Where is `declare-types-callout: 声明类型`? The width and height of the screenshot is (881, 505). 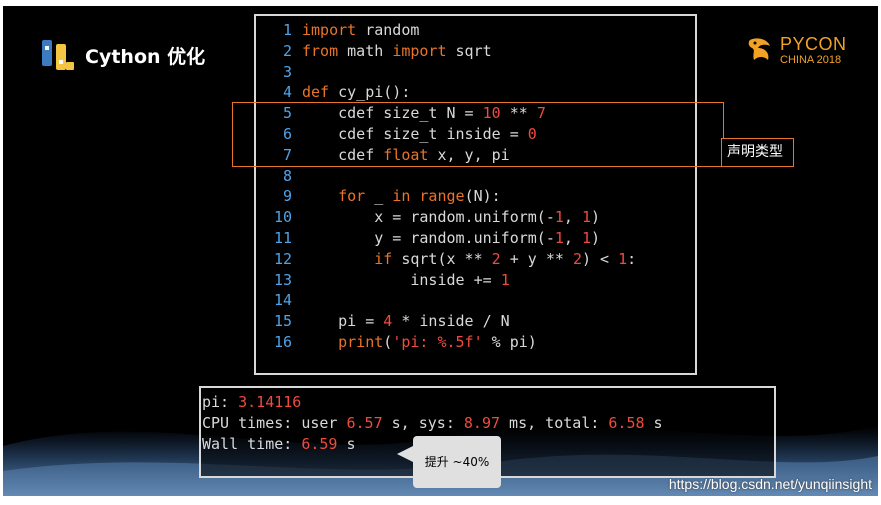
declare-types-callout: 声明类型 is located at coordinates (757, 152).